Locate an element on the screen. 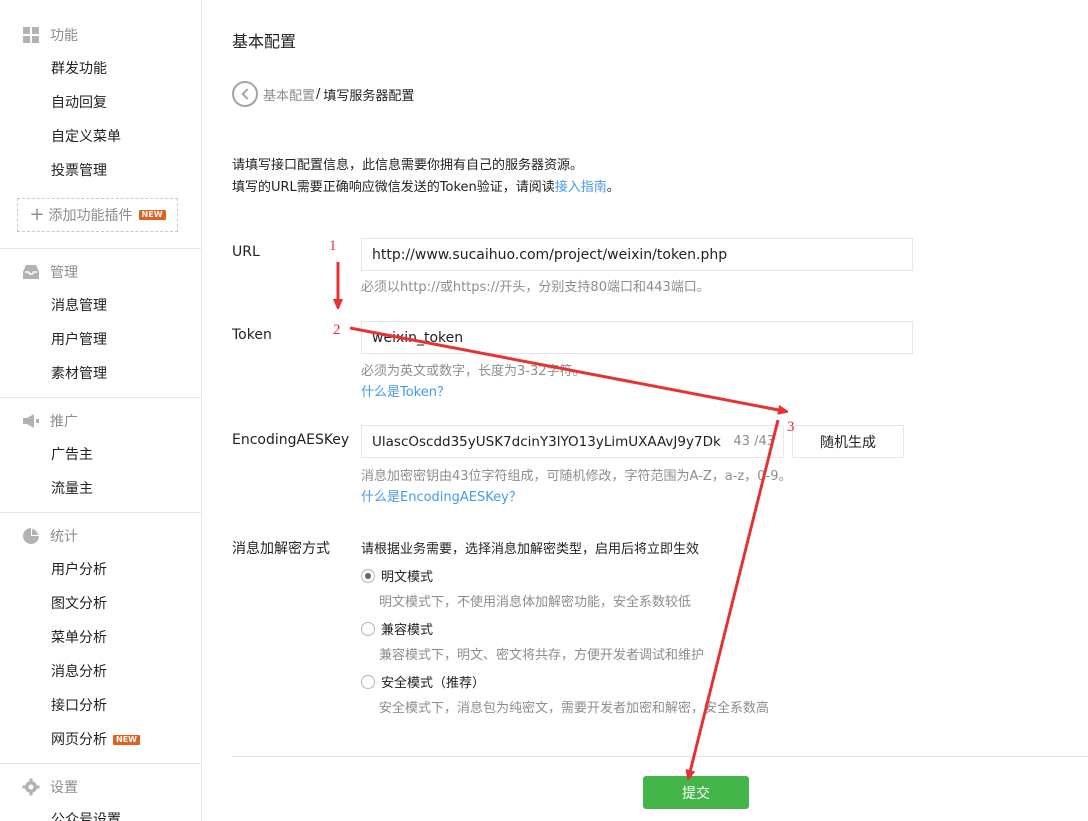 The image size is (1088, 821). sidebar-item-account-settings: 公众号设置 is located at coordinates (86, 815).